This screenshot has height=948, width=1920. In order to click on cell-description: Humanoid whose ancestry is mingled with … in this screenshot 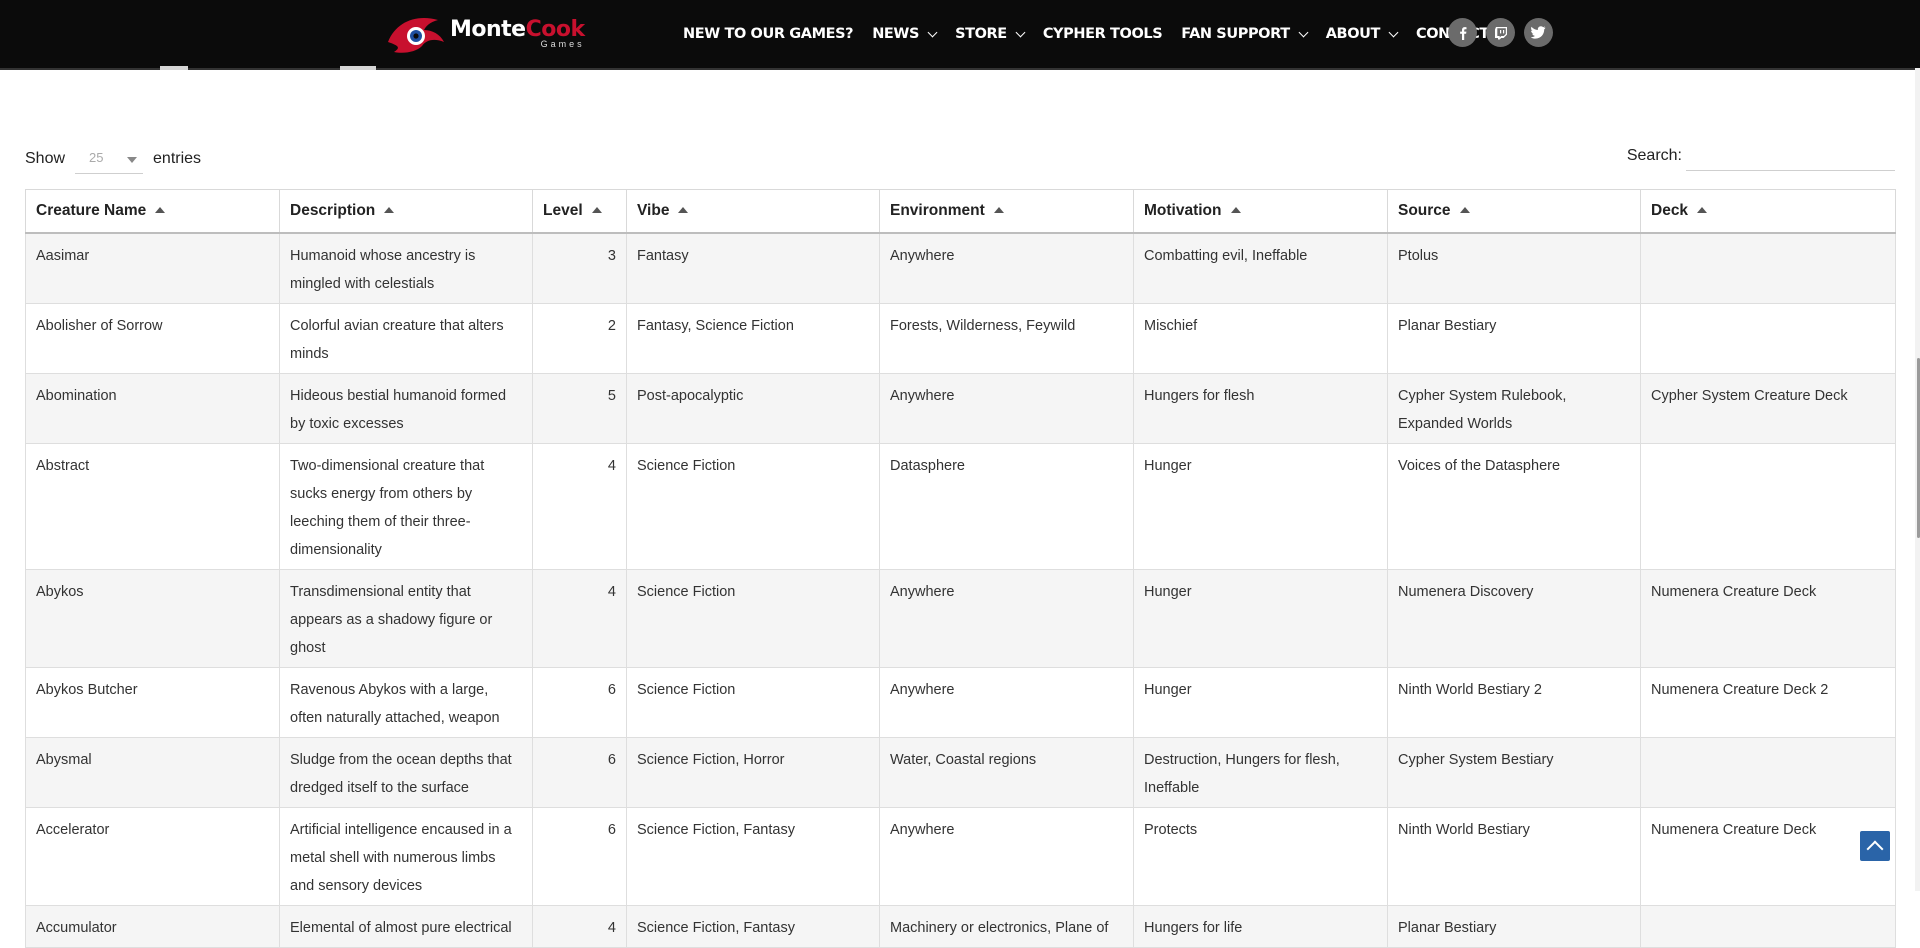, I will do `click(406, 268)`.